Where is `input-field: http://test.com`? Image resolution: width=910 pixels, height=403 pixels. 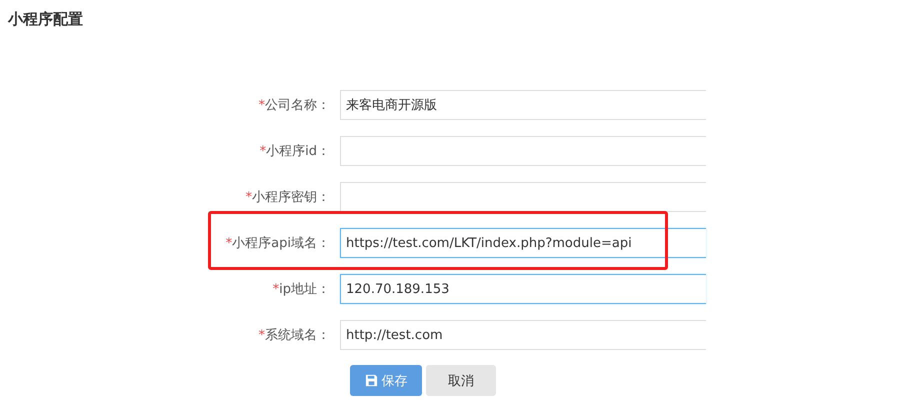
input-field: http://test.com is located at coordinates (523, 335).